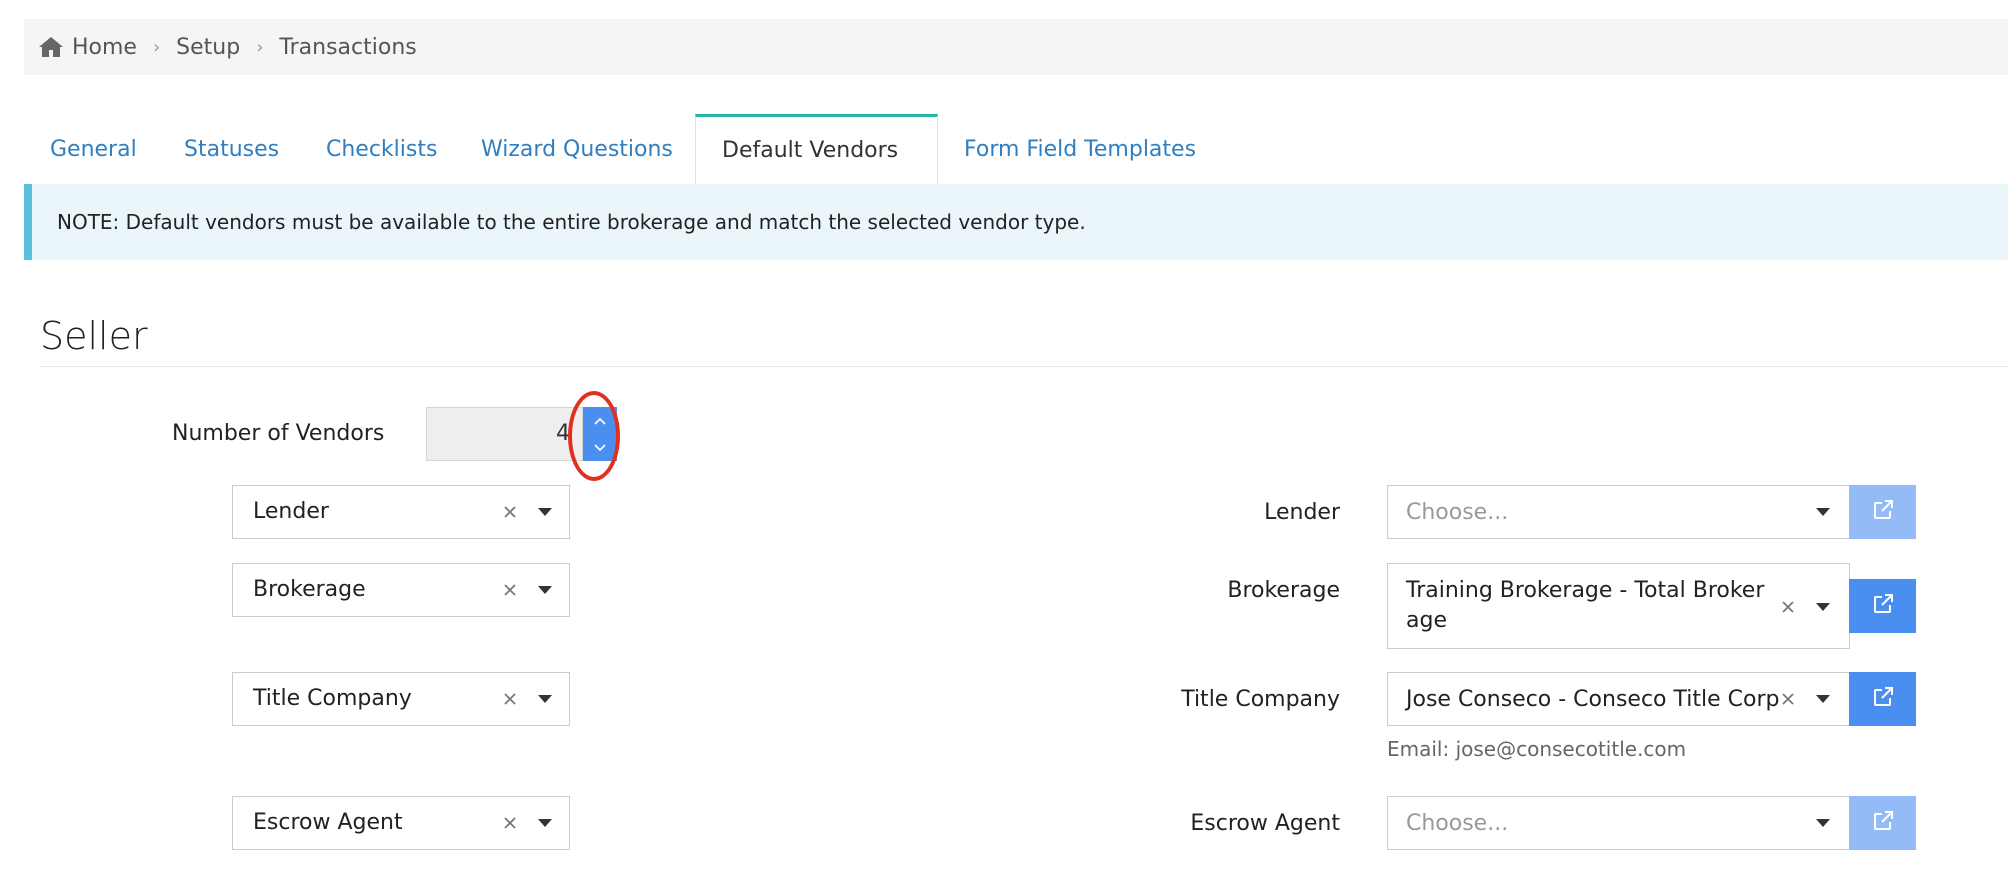 This screenshot has width=2008, height=896. What do you see at coordinates (401, 512) in the screenshot?
I see `vendor-type-select-1: Lender` at bounding box center [401, 512].